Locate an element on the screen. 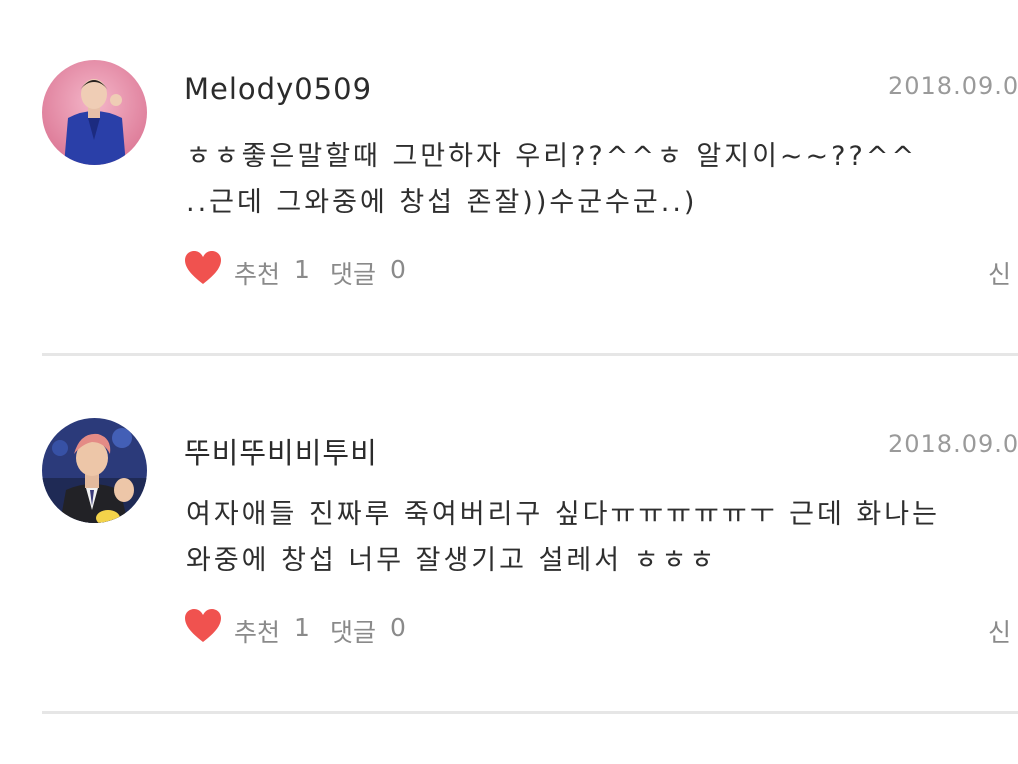 The width and height of the screenshot is (1018, 764). comment-username: Melody0509 is located at coordinates (278, 89).